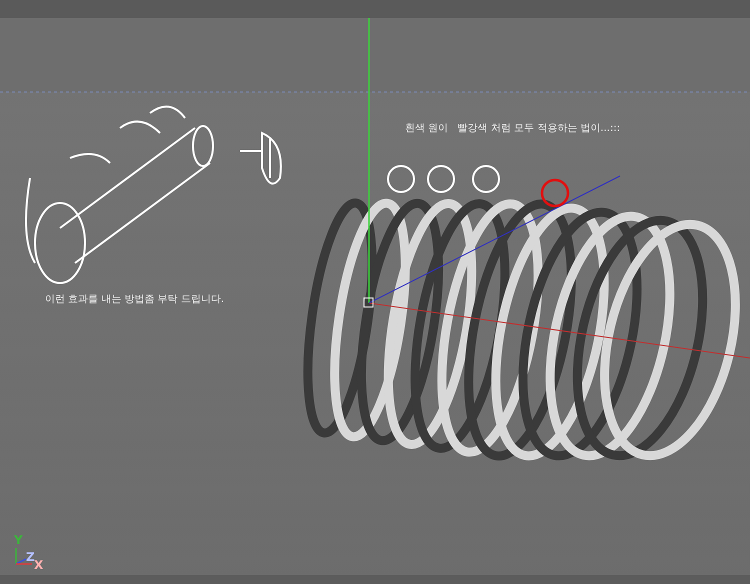  What do you see at coordinates (39, 565) in the screenshot?
I see `axis-label: X` at bounding box center [39, 565].